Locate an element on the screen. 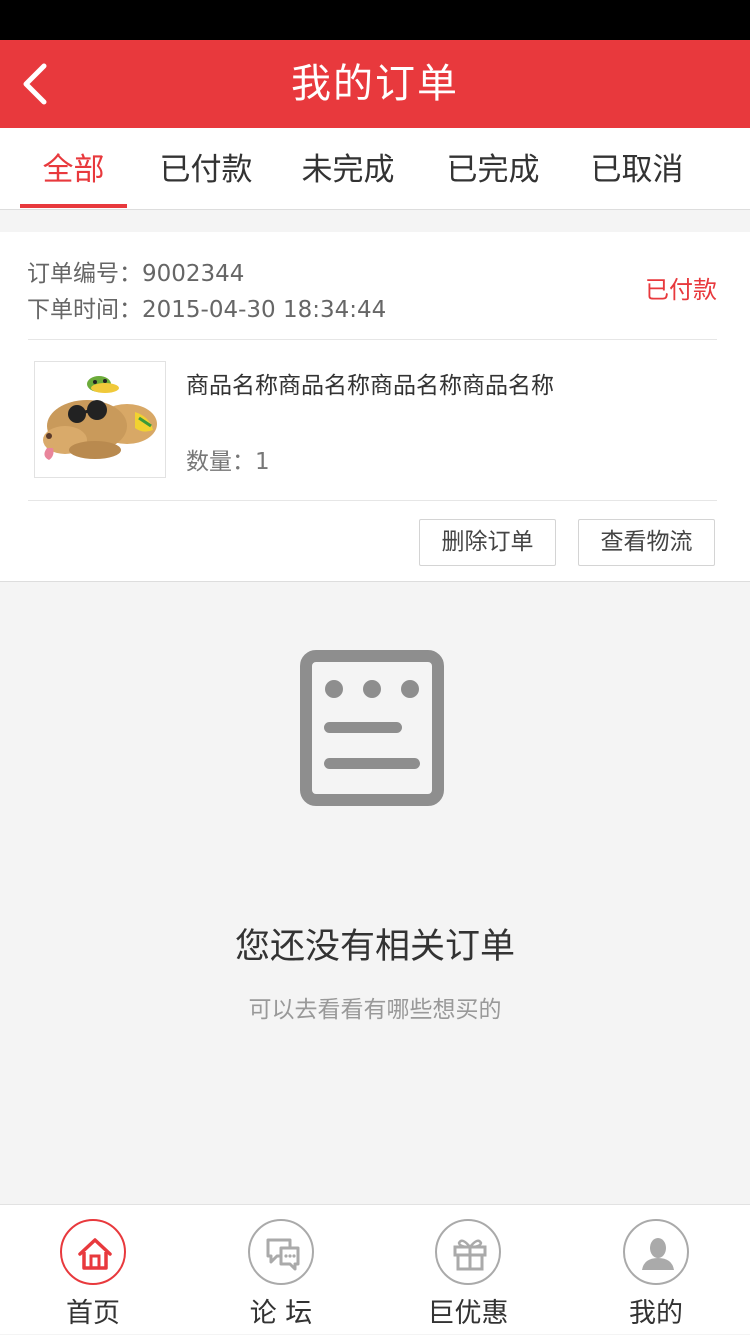 The image size is (750, 1335). empty-state-title: 您还没有相关订单 is located at coordinates (374, 947).